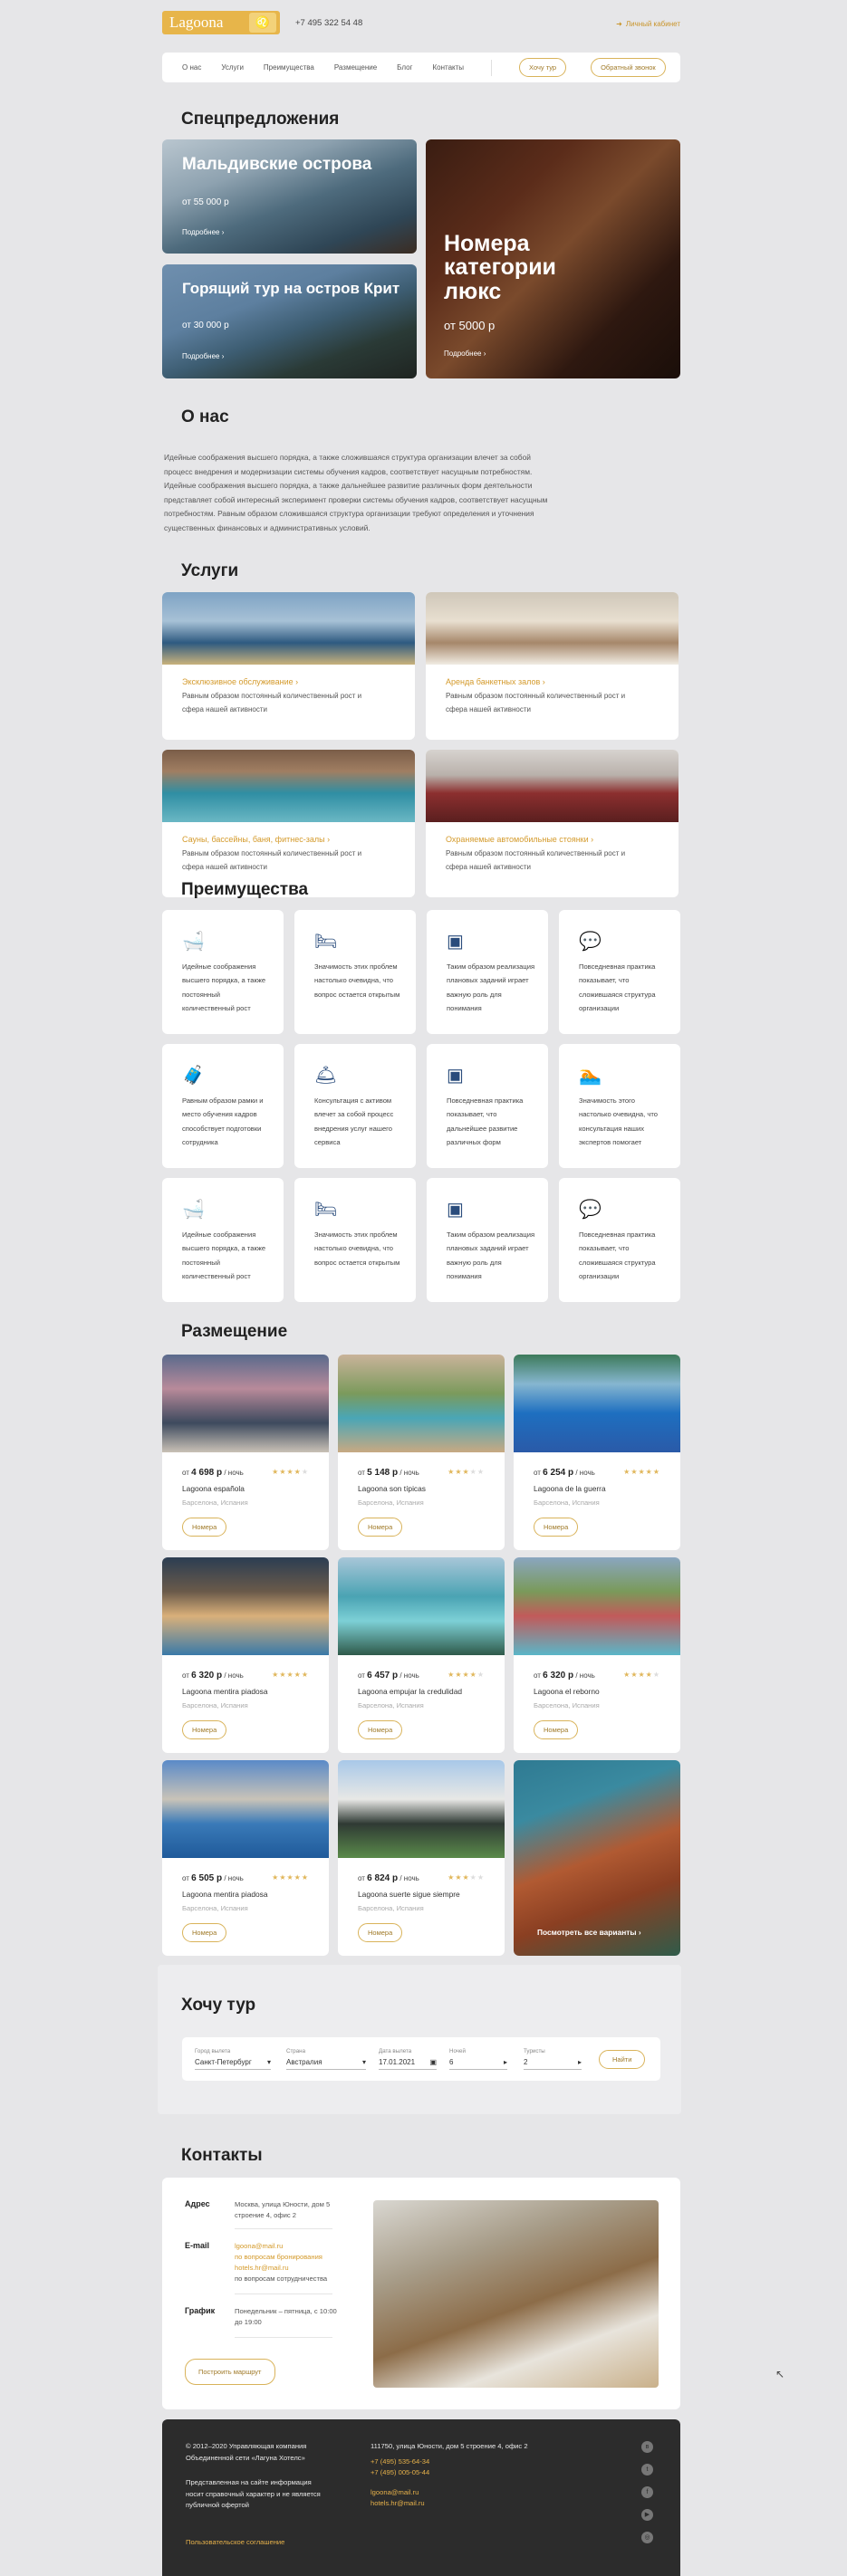  Describe the element at coordinates (648, 24) in the screenshot. I see `cabinet-link: ➜ Личный кабинет` at that location.